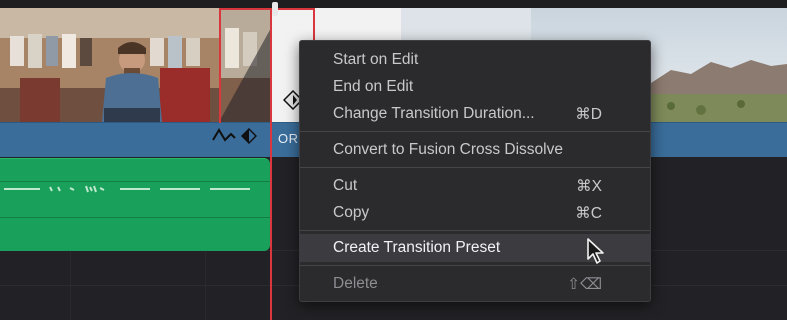  What do you see at coordinates (288, 138) in the screenshot?
I see `clip-name-label: OR` at bounding box center [288, 138].